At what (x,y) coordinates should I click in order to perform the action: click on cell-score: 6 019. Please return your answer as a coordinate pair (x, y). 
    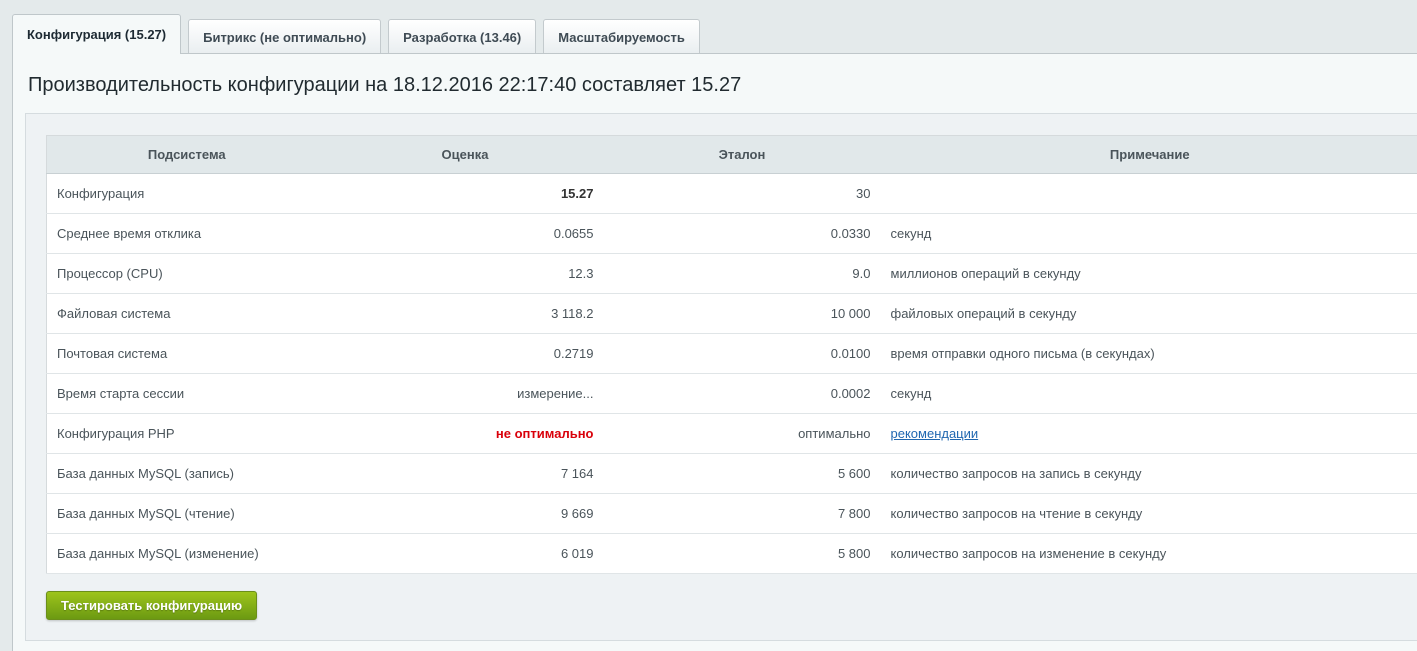
    Looking at the image, I should click on (465, 553).